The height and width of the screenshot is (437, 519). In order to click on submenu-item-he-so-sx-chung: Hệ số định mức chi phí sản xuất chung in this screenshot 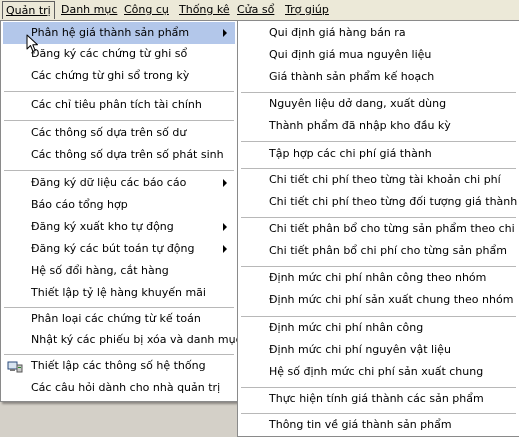, I will do `click(378, 372)`.